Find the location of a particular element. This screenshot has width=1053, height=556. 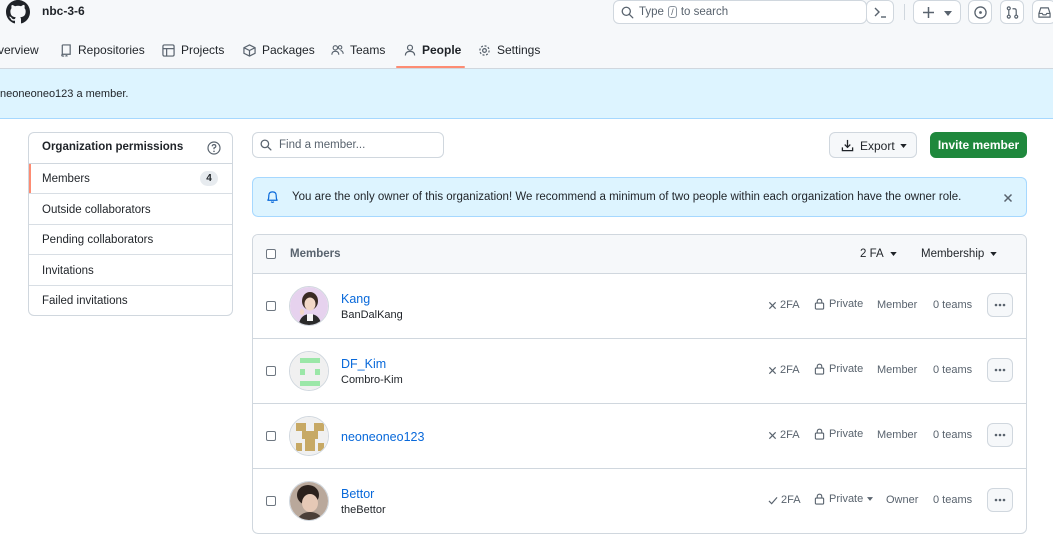

member-row: neoneoneo123 2FA Private Member 0 teams is located at coordinates (639, 436).